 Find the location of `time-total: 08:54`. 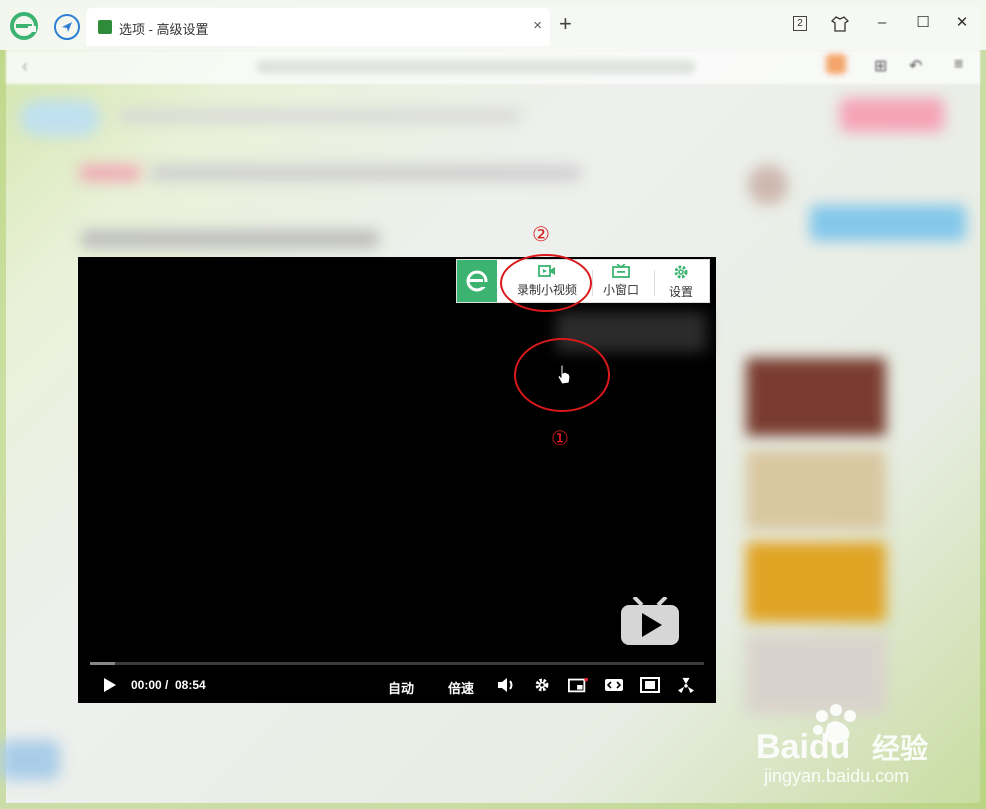

time-total: 08:54 is located at coordinates (190, 685).